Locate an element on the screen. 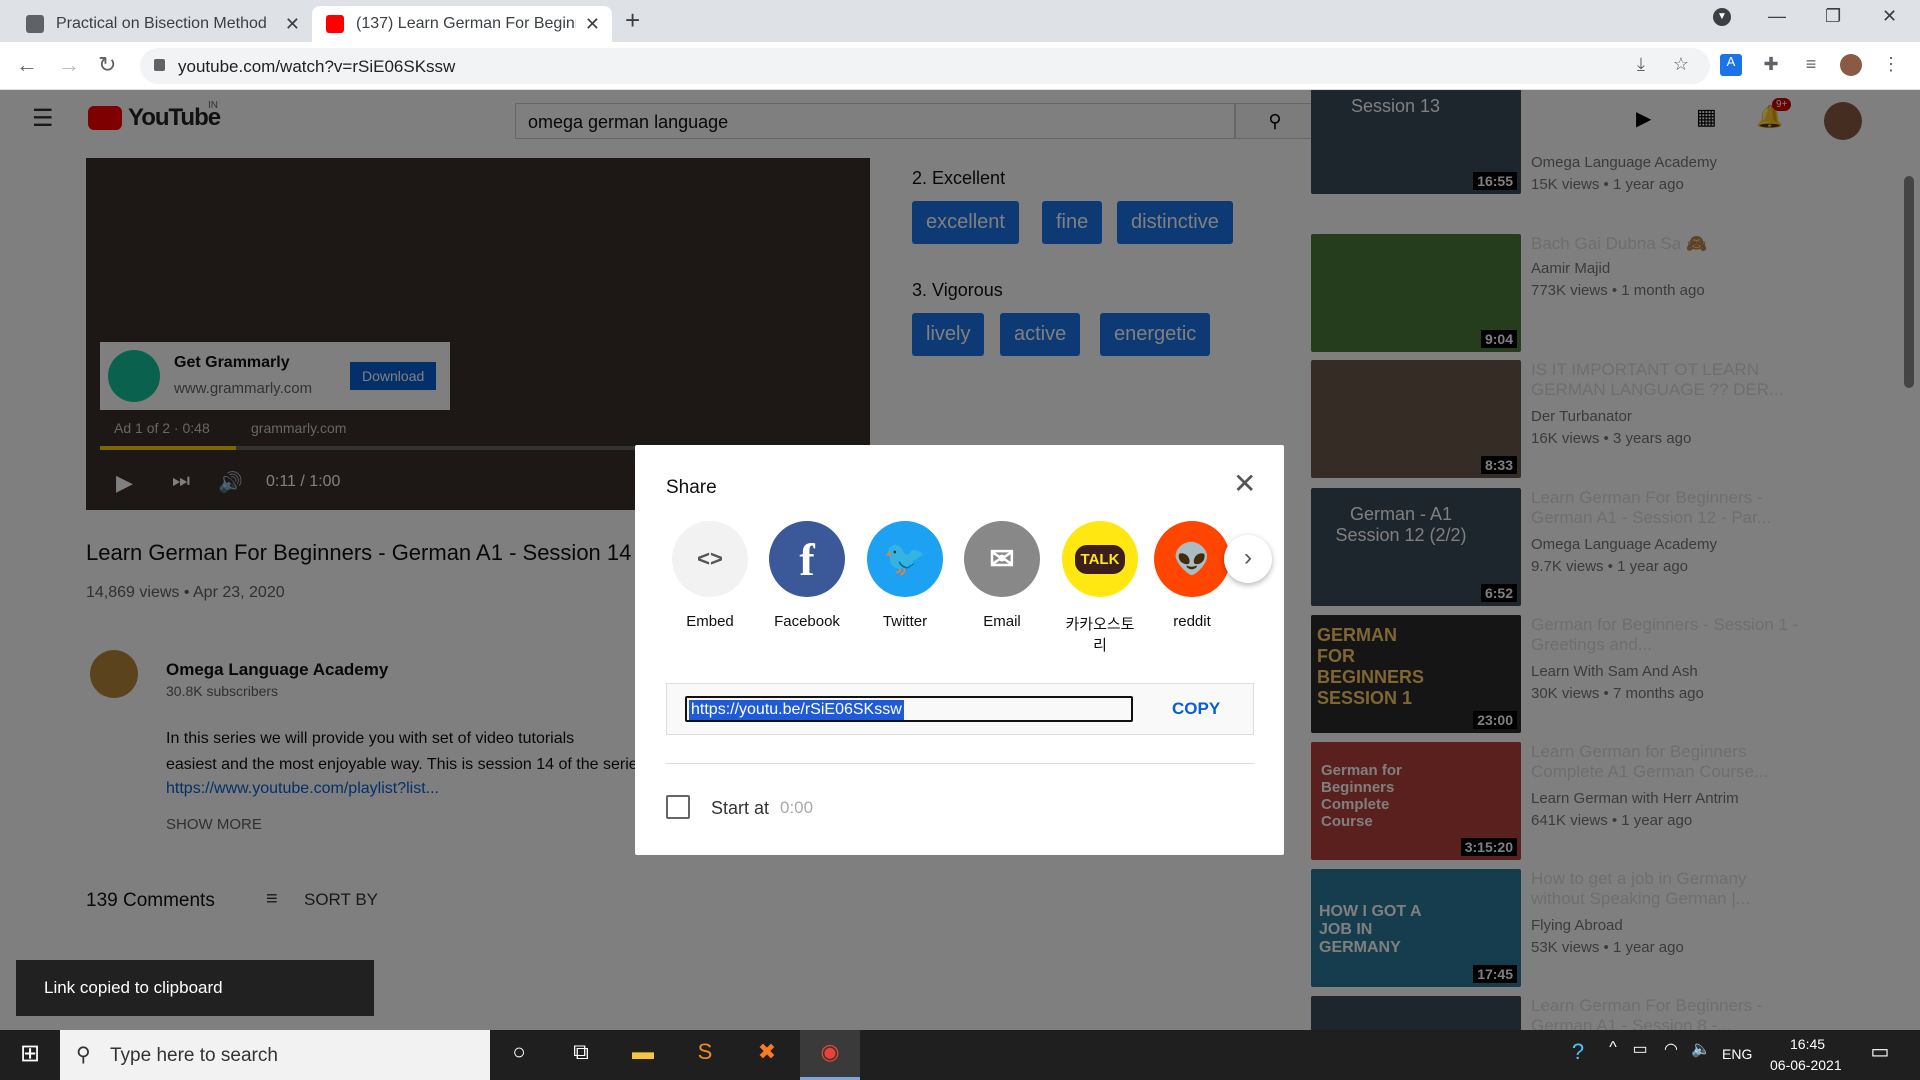 This screenshot has height=1080, width=1920. share-label: Embed is located at coordinates (710, 621).